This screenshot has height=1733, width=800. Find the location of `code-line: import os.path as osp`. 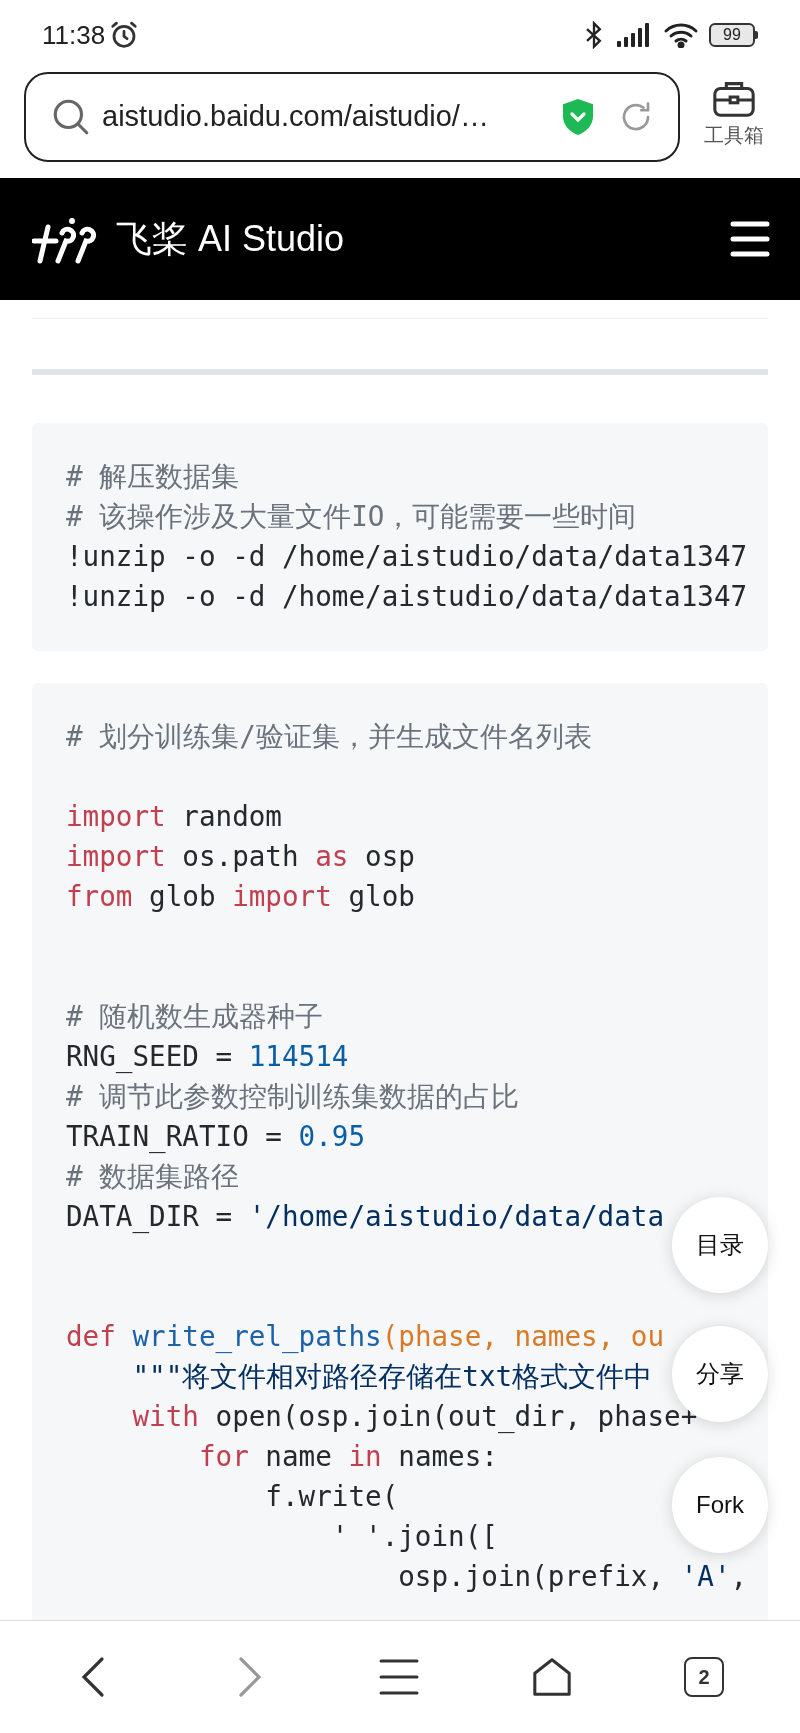

code-line: import os.path as osp is located at coordinates (240, 856).